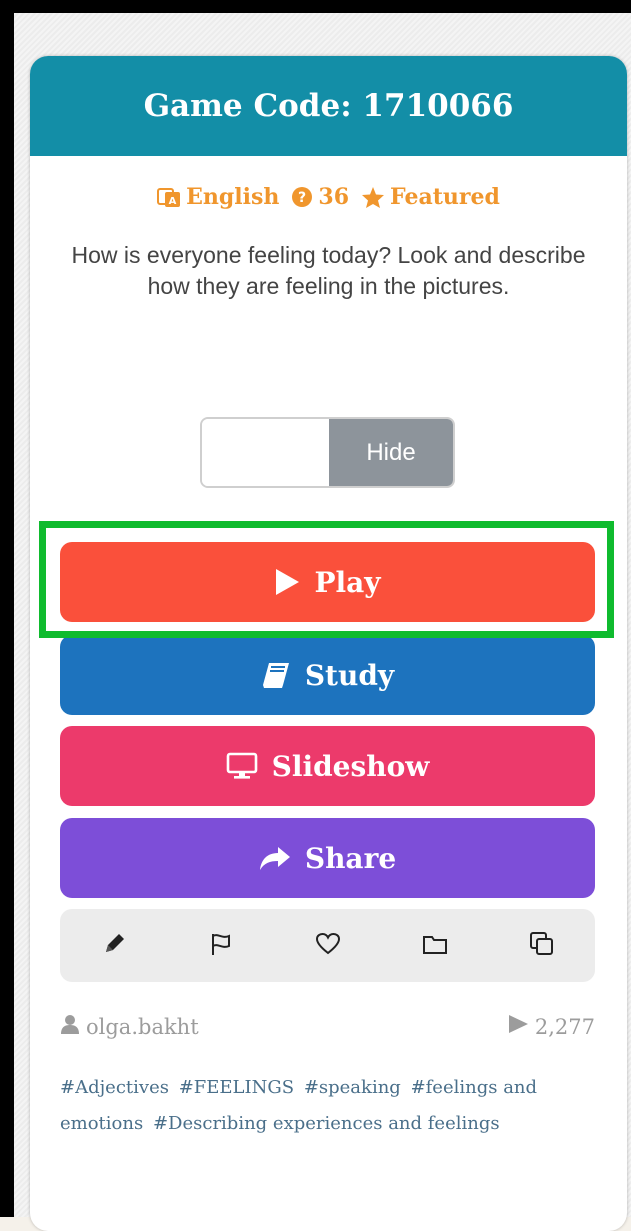 This screenshot has width=631, height=1231. I want to click on copy-icon, so click(542, 946).